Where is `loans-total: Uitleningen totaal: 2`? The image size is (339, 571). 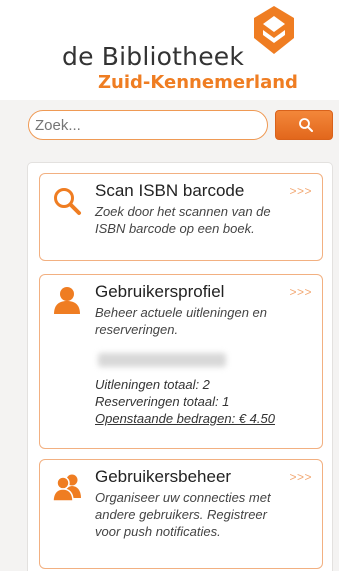
loans-total: Uitleningen totaal: 2 is located at coordinates (152, 384).